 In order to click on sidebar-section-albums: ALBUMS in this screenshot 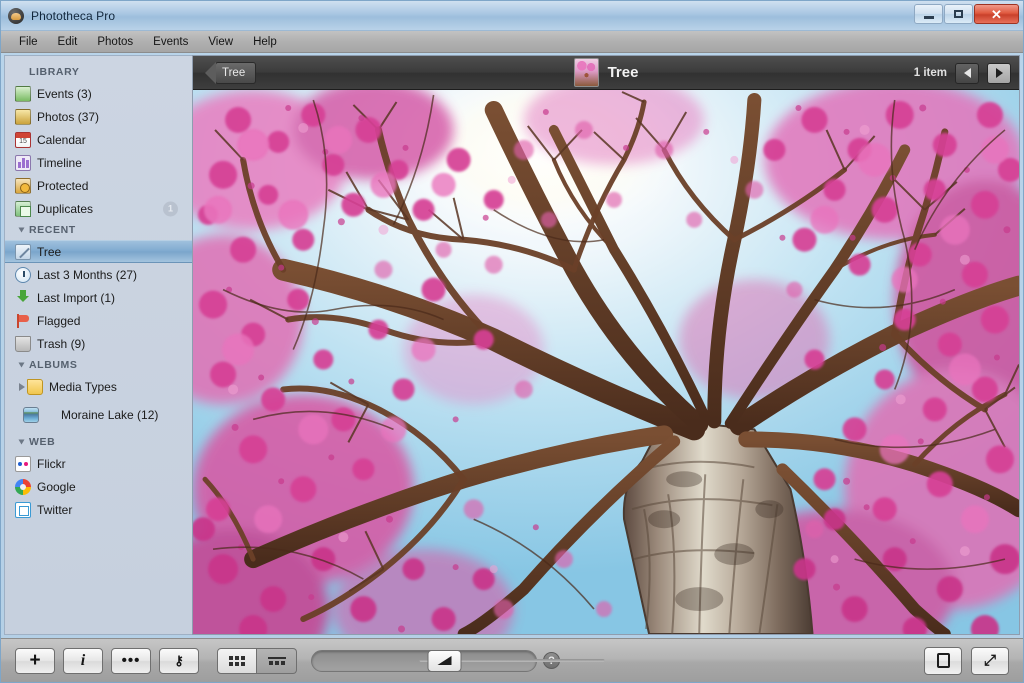, I will do `click(98, 365)`.